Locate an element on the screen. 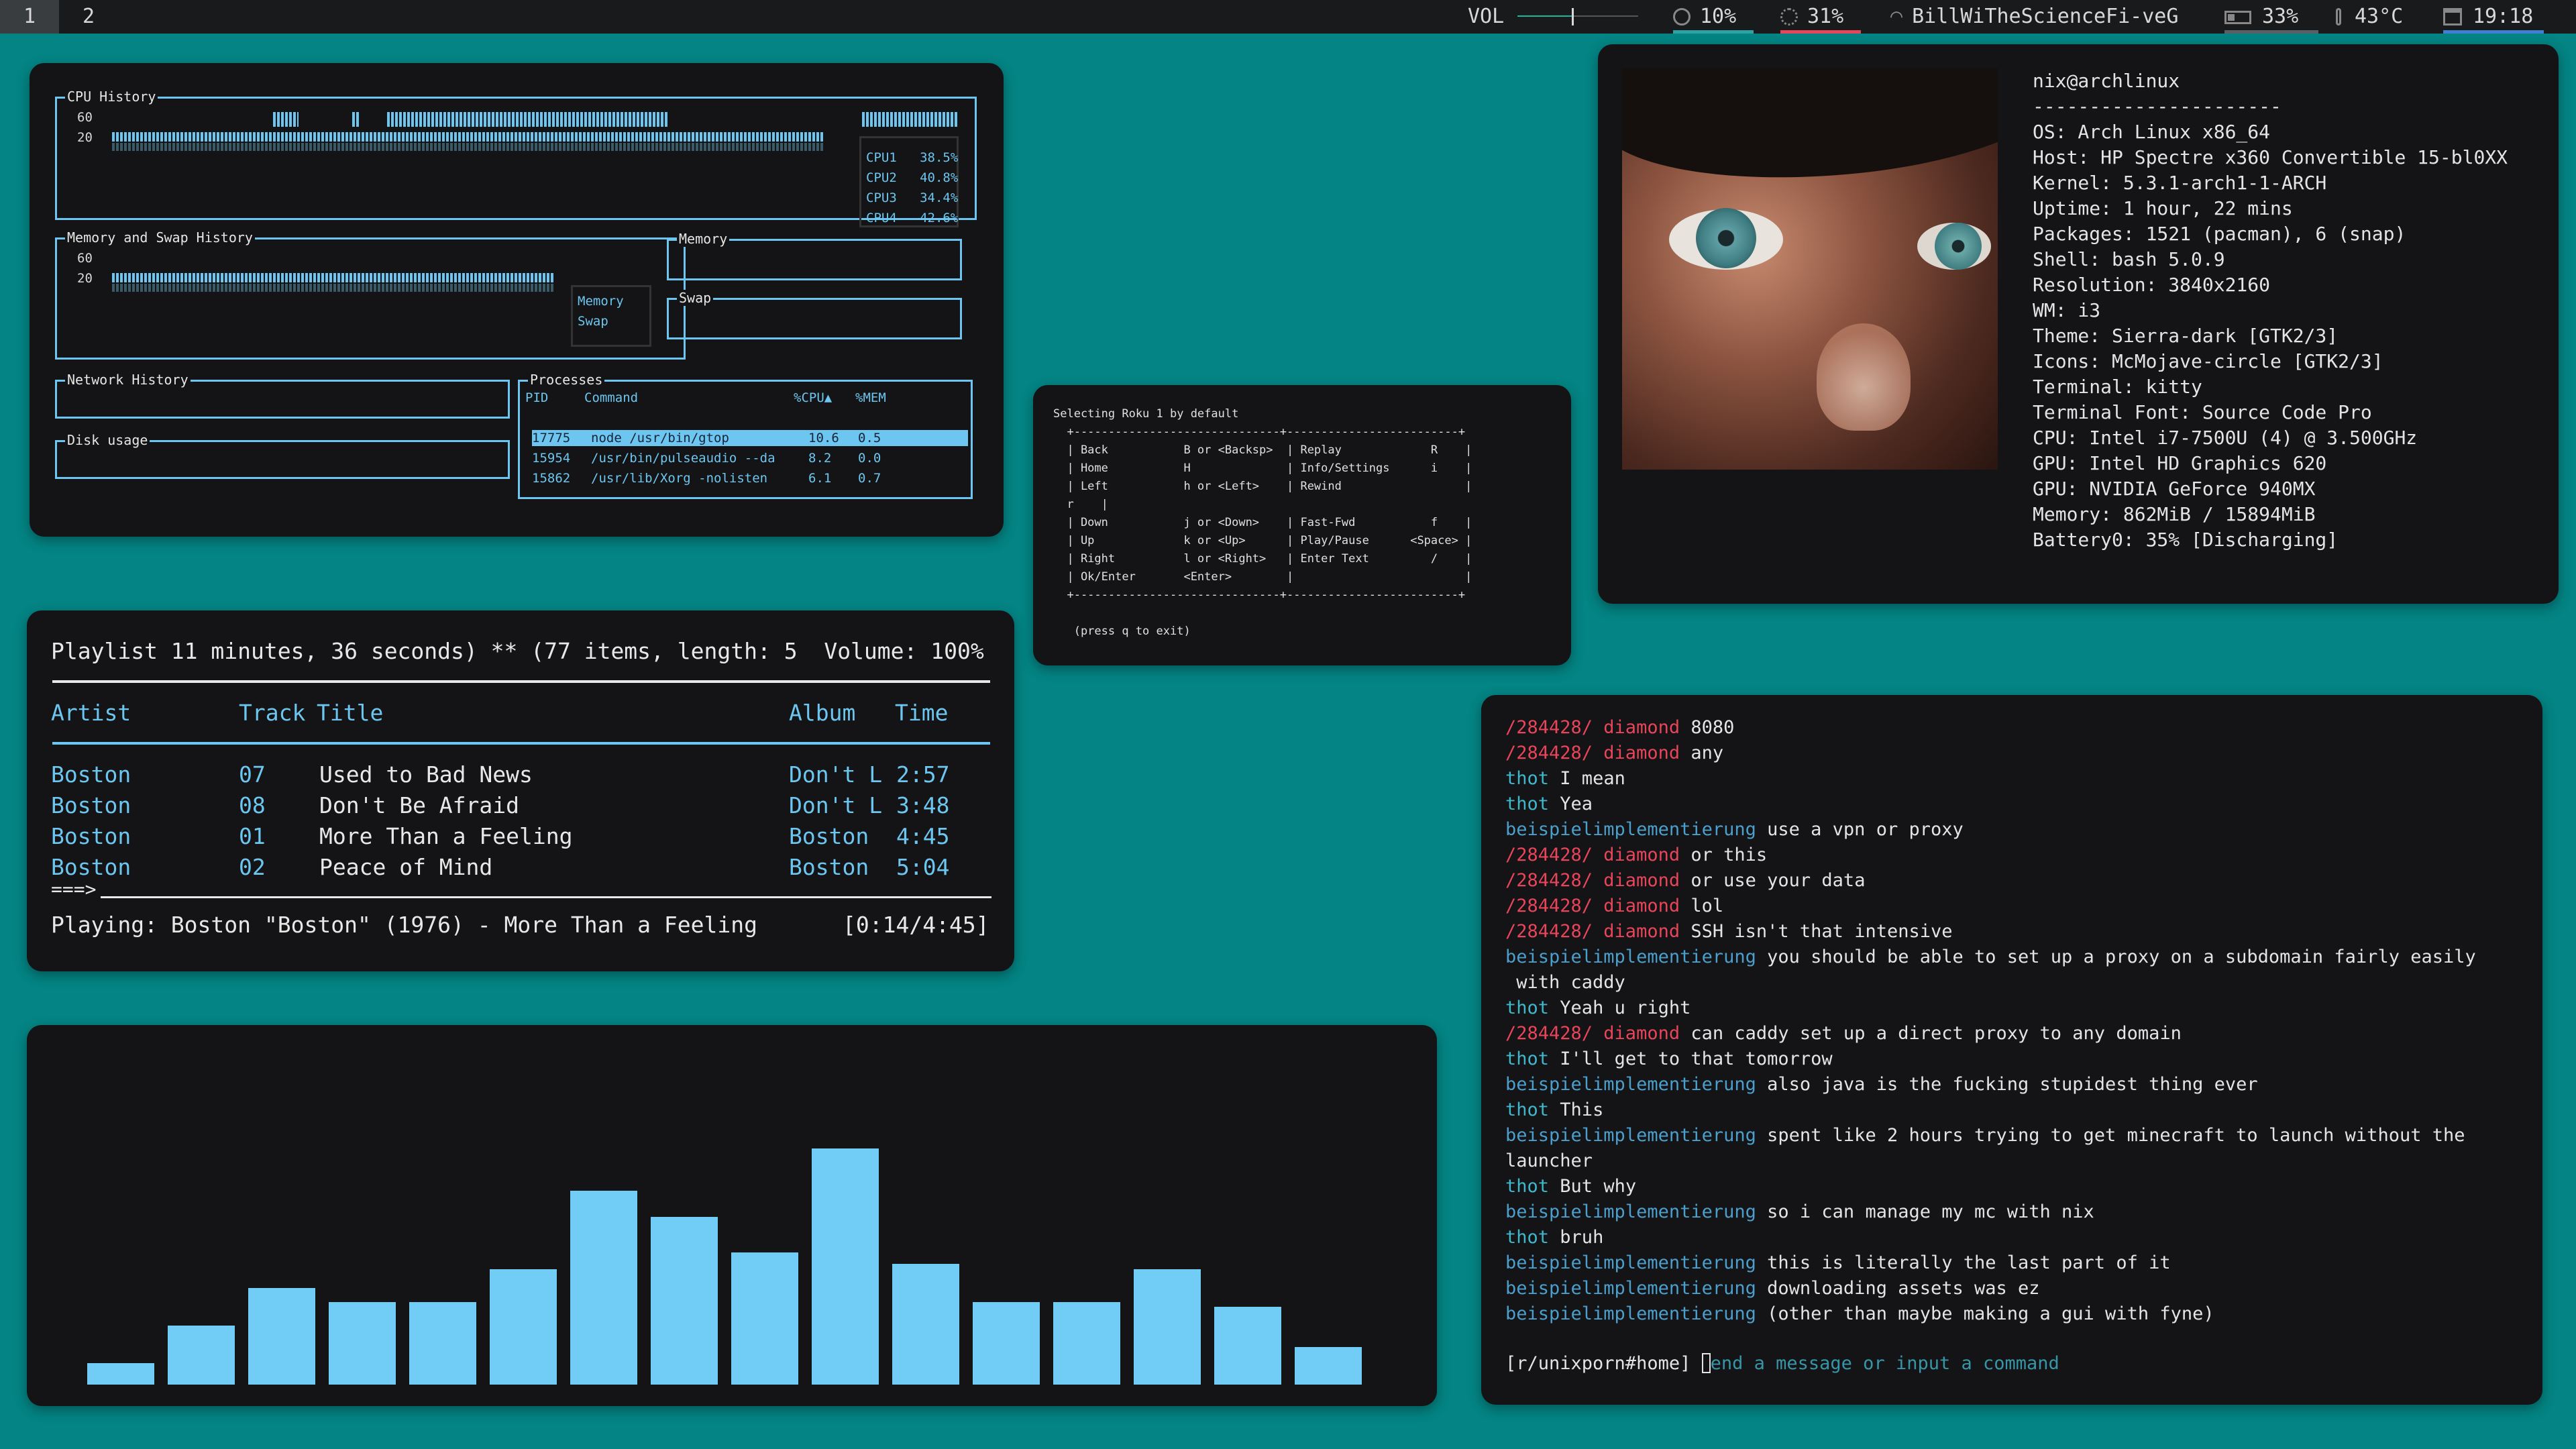  column-header-mem: %MEM is located at coordinates (870, 398).